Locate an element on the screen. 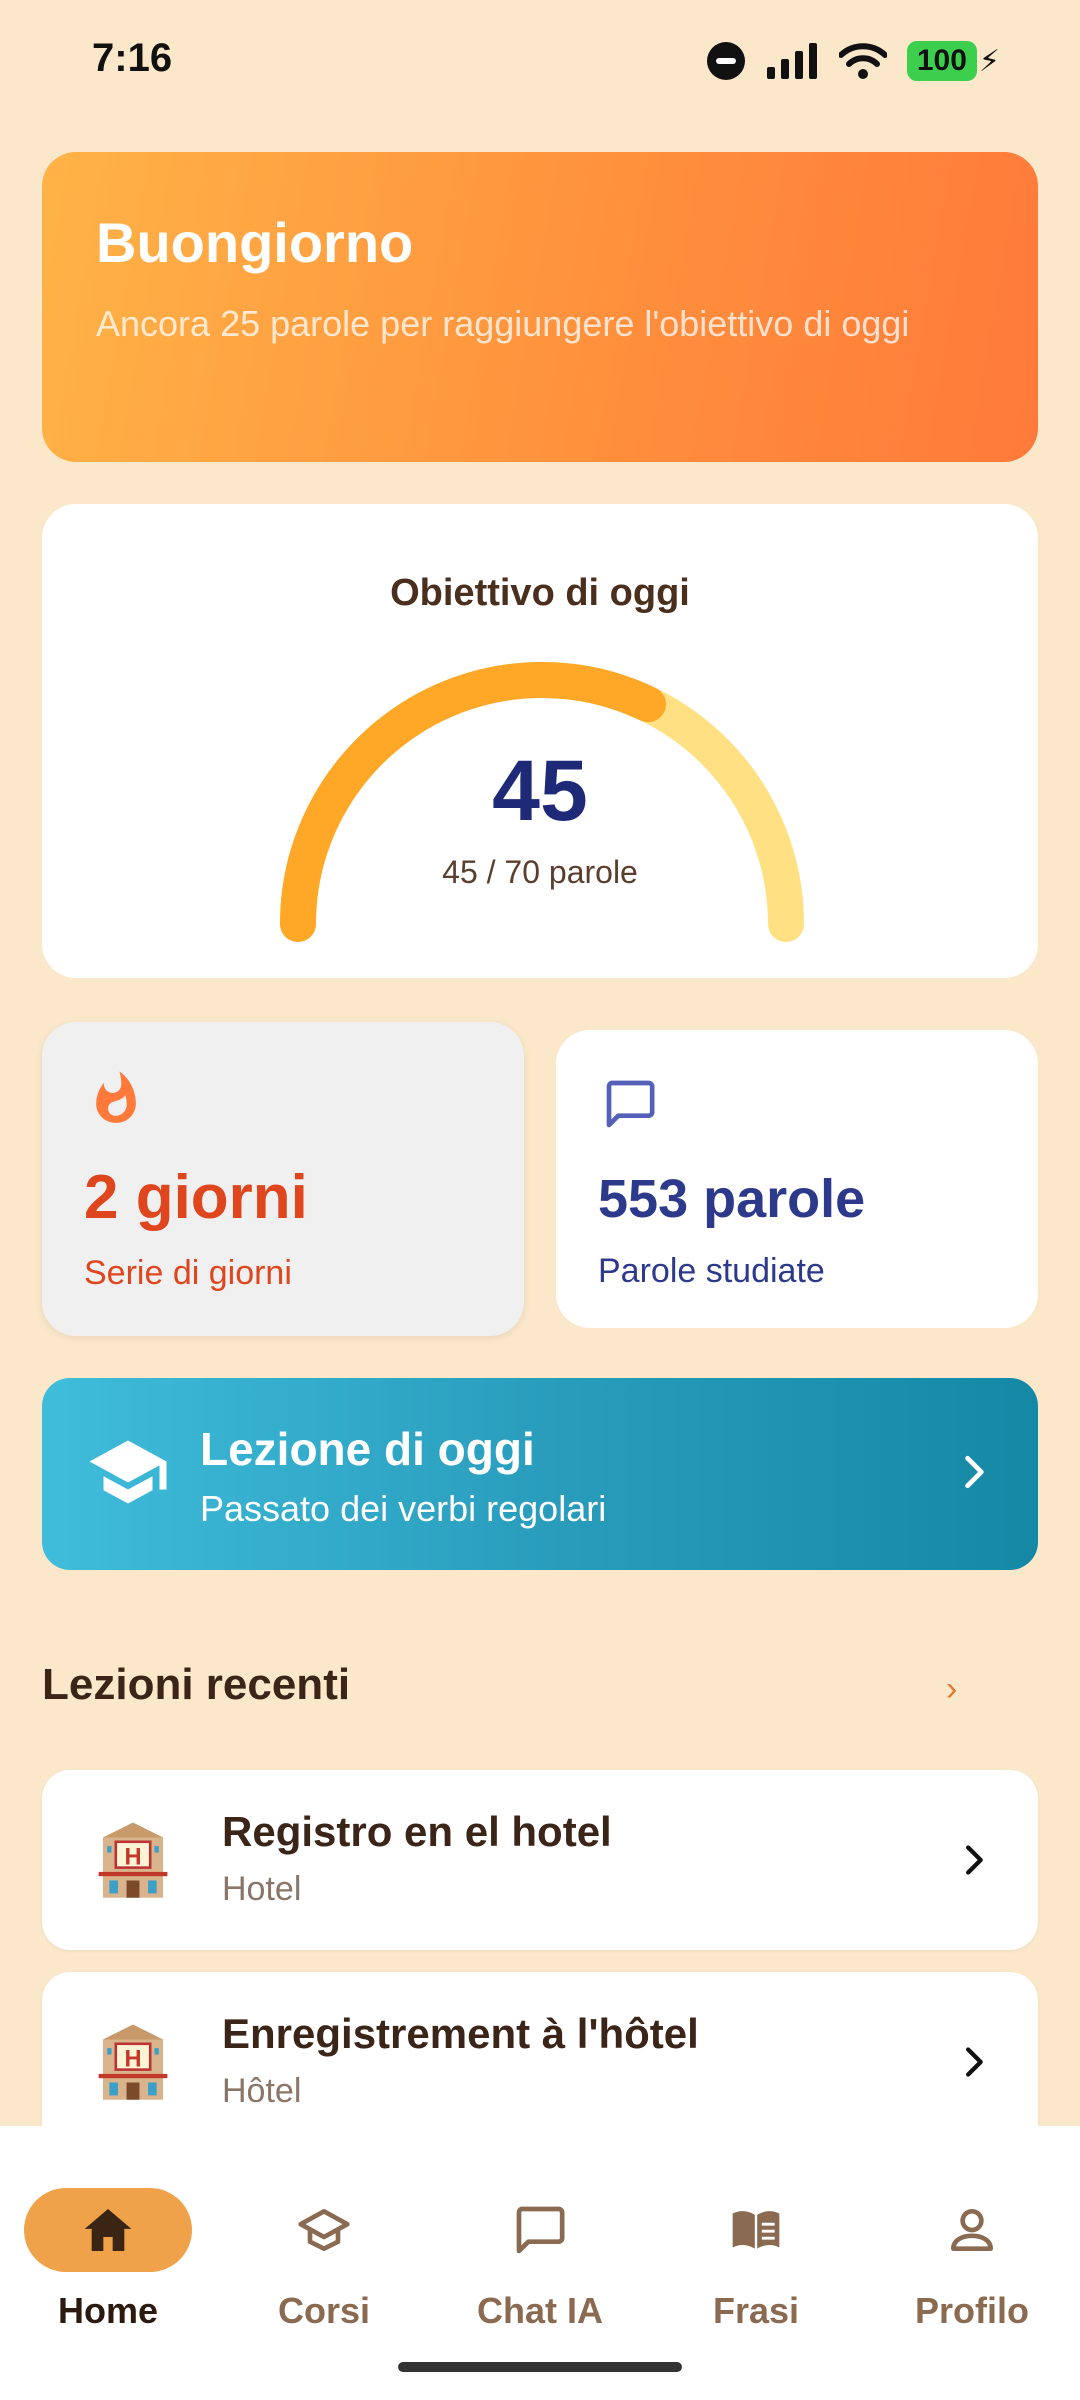  recent-see-all-button: › is located at coordinates (951, 1689).